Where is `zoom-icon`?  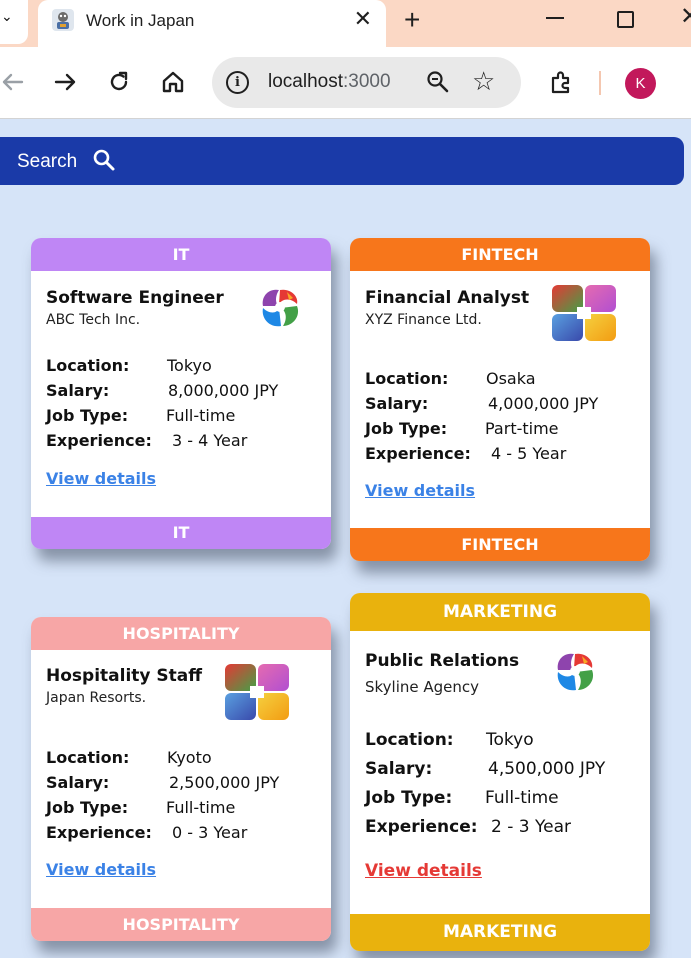 zoom-icon is located at coordinates (438, 82).